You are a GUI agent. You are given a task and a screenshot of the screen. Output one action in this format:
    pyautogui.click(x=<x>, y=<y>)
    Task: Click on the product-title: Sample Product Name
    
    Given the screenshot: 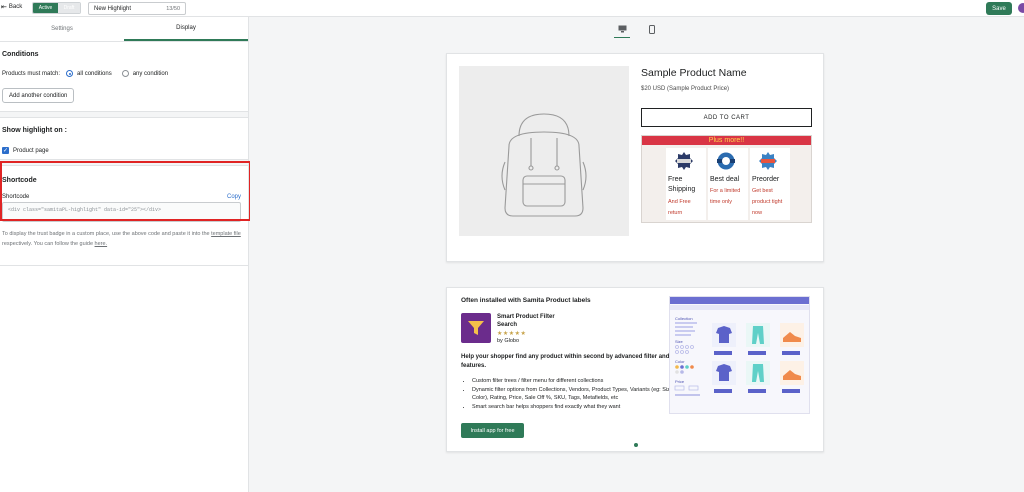 What is the action you would take?
    pyautogui.click(x=694, y=73)
    